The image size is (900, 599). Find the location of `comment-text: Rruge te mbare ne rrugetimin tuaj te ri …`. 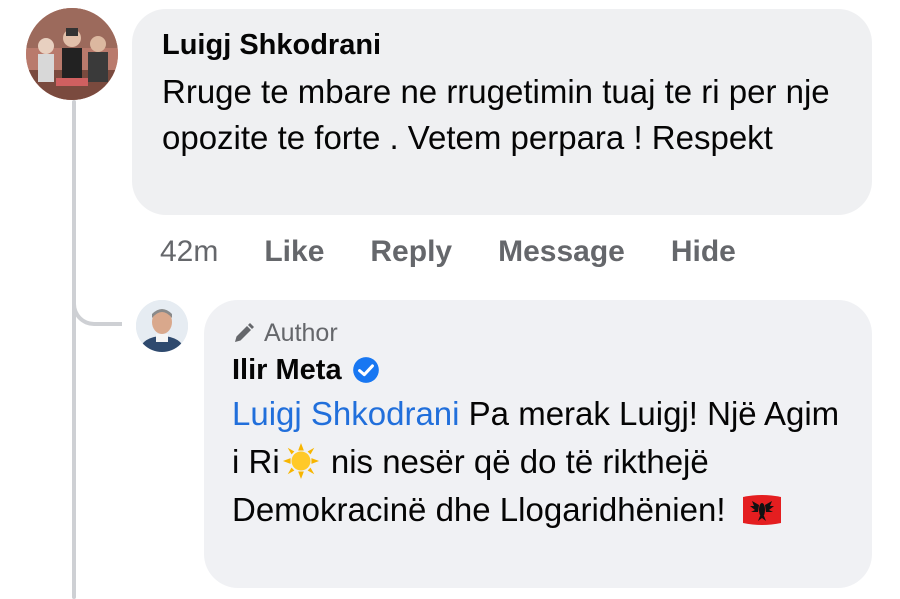

comment-text: Rruge te mbare ne rrugetimin tuaj te ri … is located at coordinates (496, 114).